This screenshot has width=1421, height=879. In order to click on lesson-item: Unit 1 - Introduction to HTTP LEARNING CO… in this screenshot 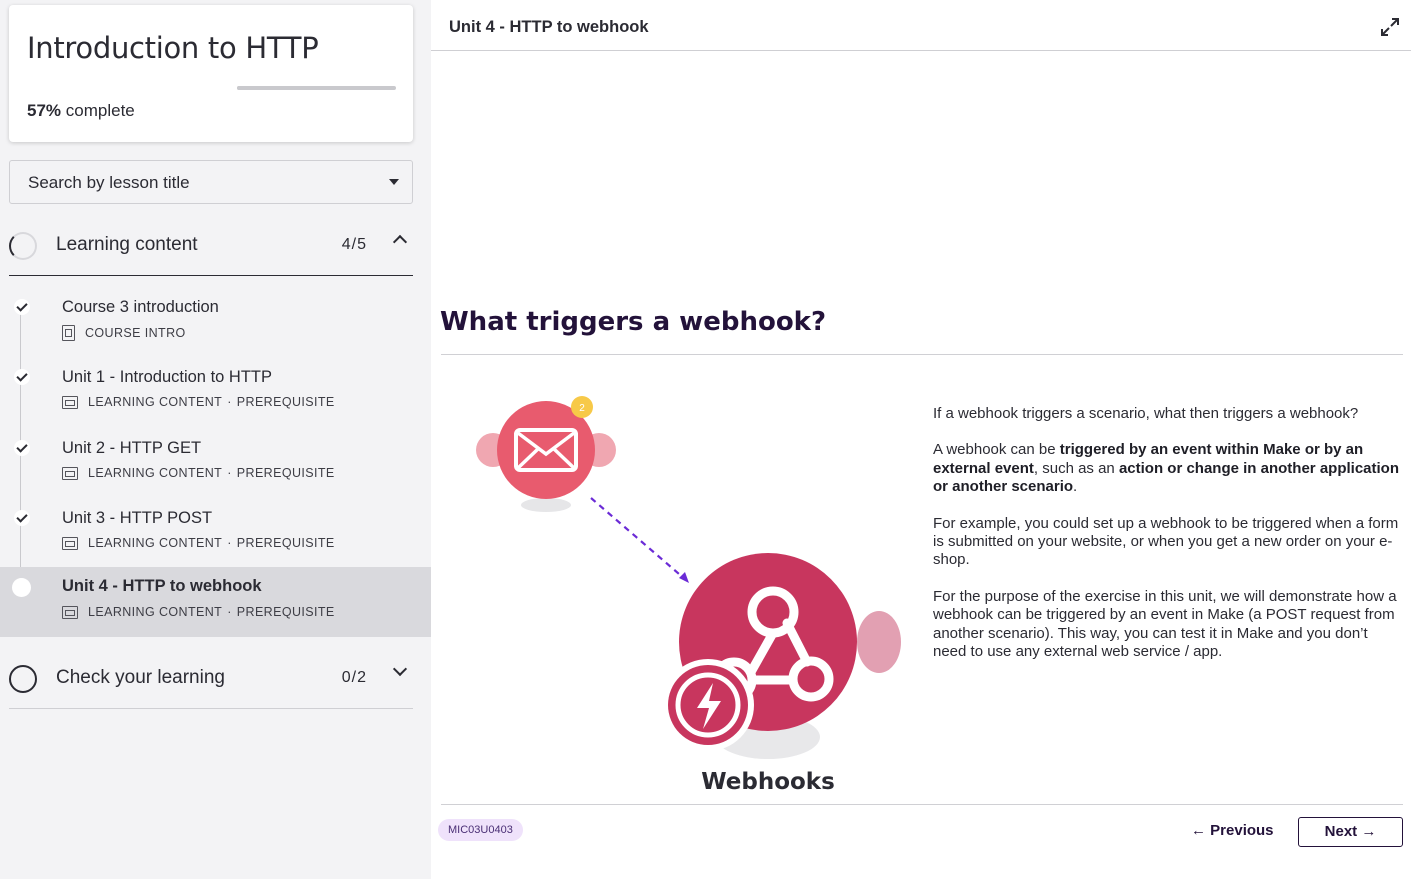, I will do `click(215, 400)`.